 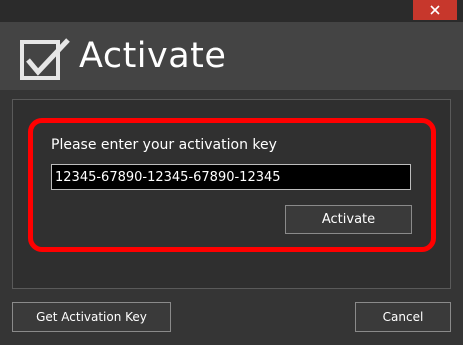 What do you see at coordinates (348, 219) in the screenshot?
I see `activate-button: Activate` at bounding box center [348, 219].